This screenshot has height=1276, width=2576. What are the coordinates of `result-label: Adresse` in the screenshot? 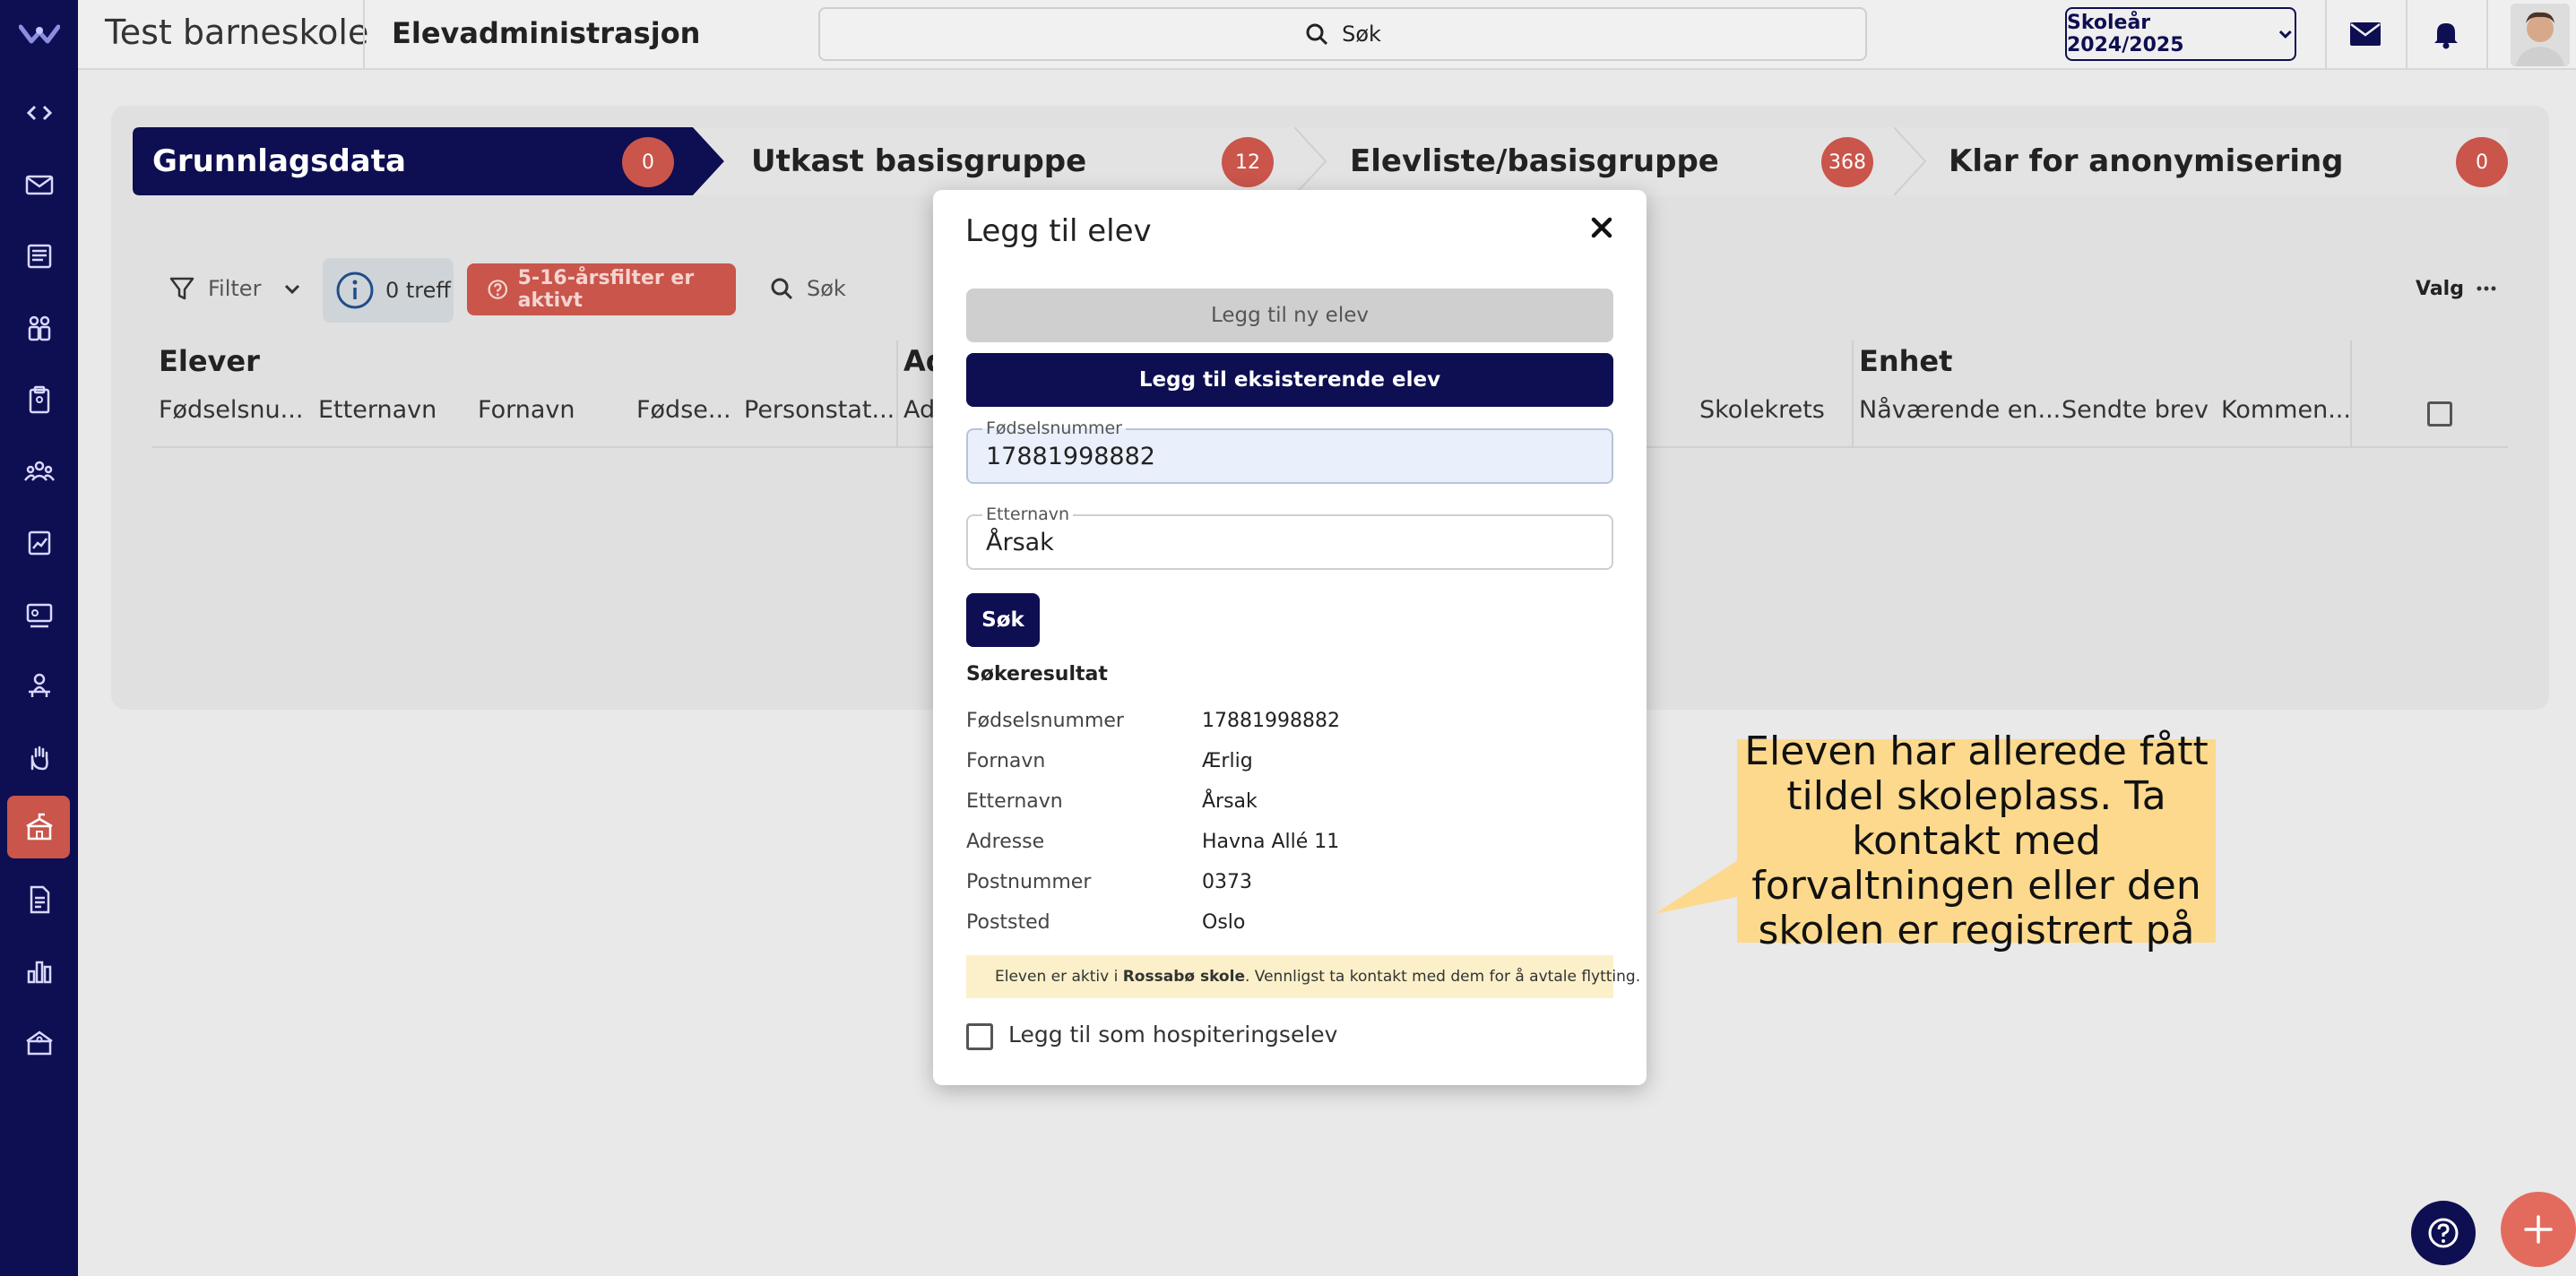 It's located at (1005, 842).